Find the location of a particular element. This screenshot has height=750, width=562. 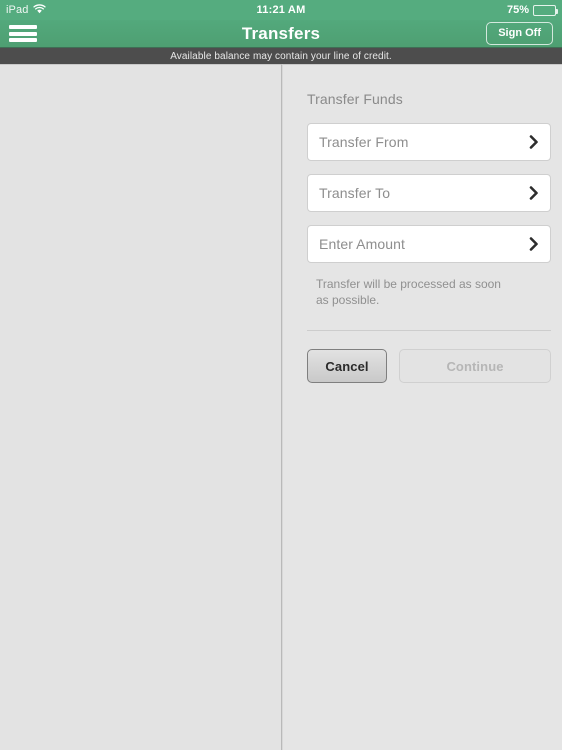

transfer-to-label: Transfer To is located at coordinates (355, 193).